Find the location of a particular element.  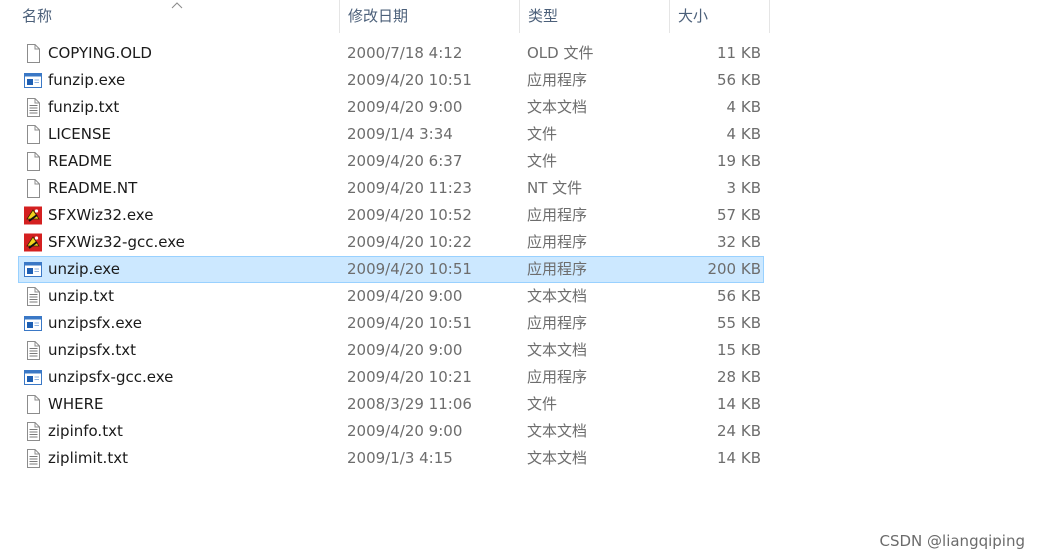

file-row: unzipsfx.txt 2009/4/20 9:00 文本文档 15 KB is located at coordinates (391, 350).